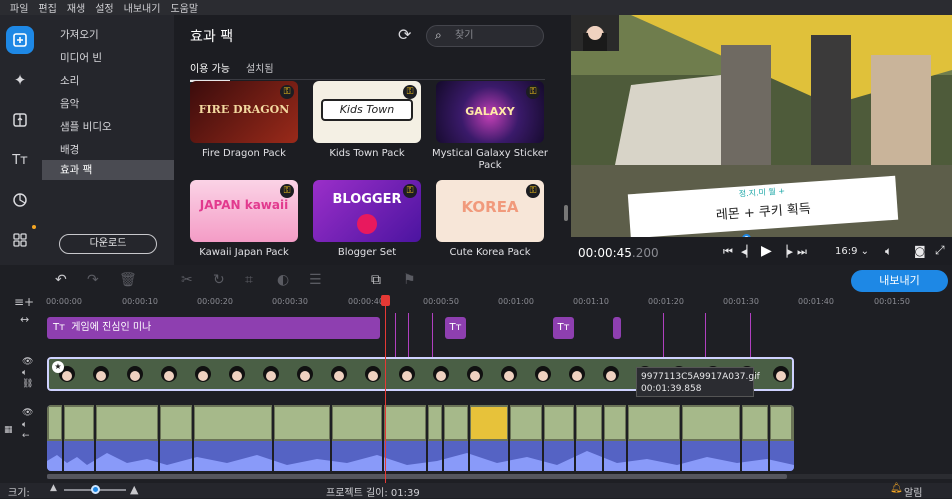 This screenshot has height=499, width=952. I want to click on skip-end-icon: ⏭, so click(802, 252).